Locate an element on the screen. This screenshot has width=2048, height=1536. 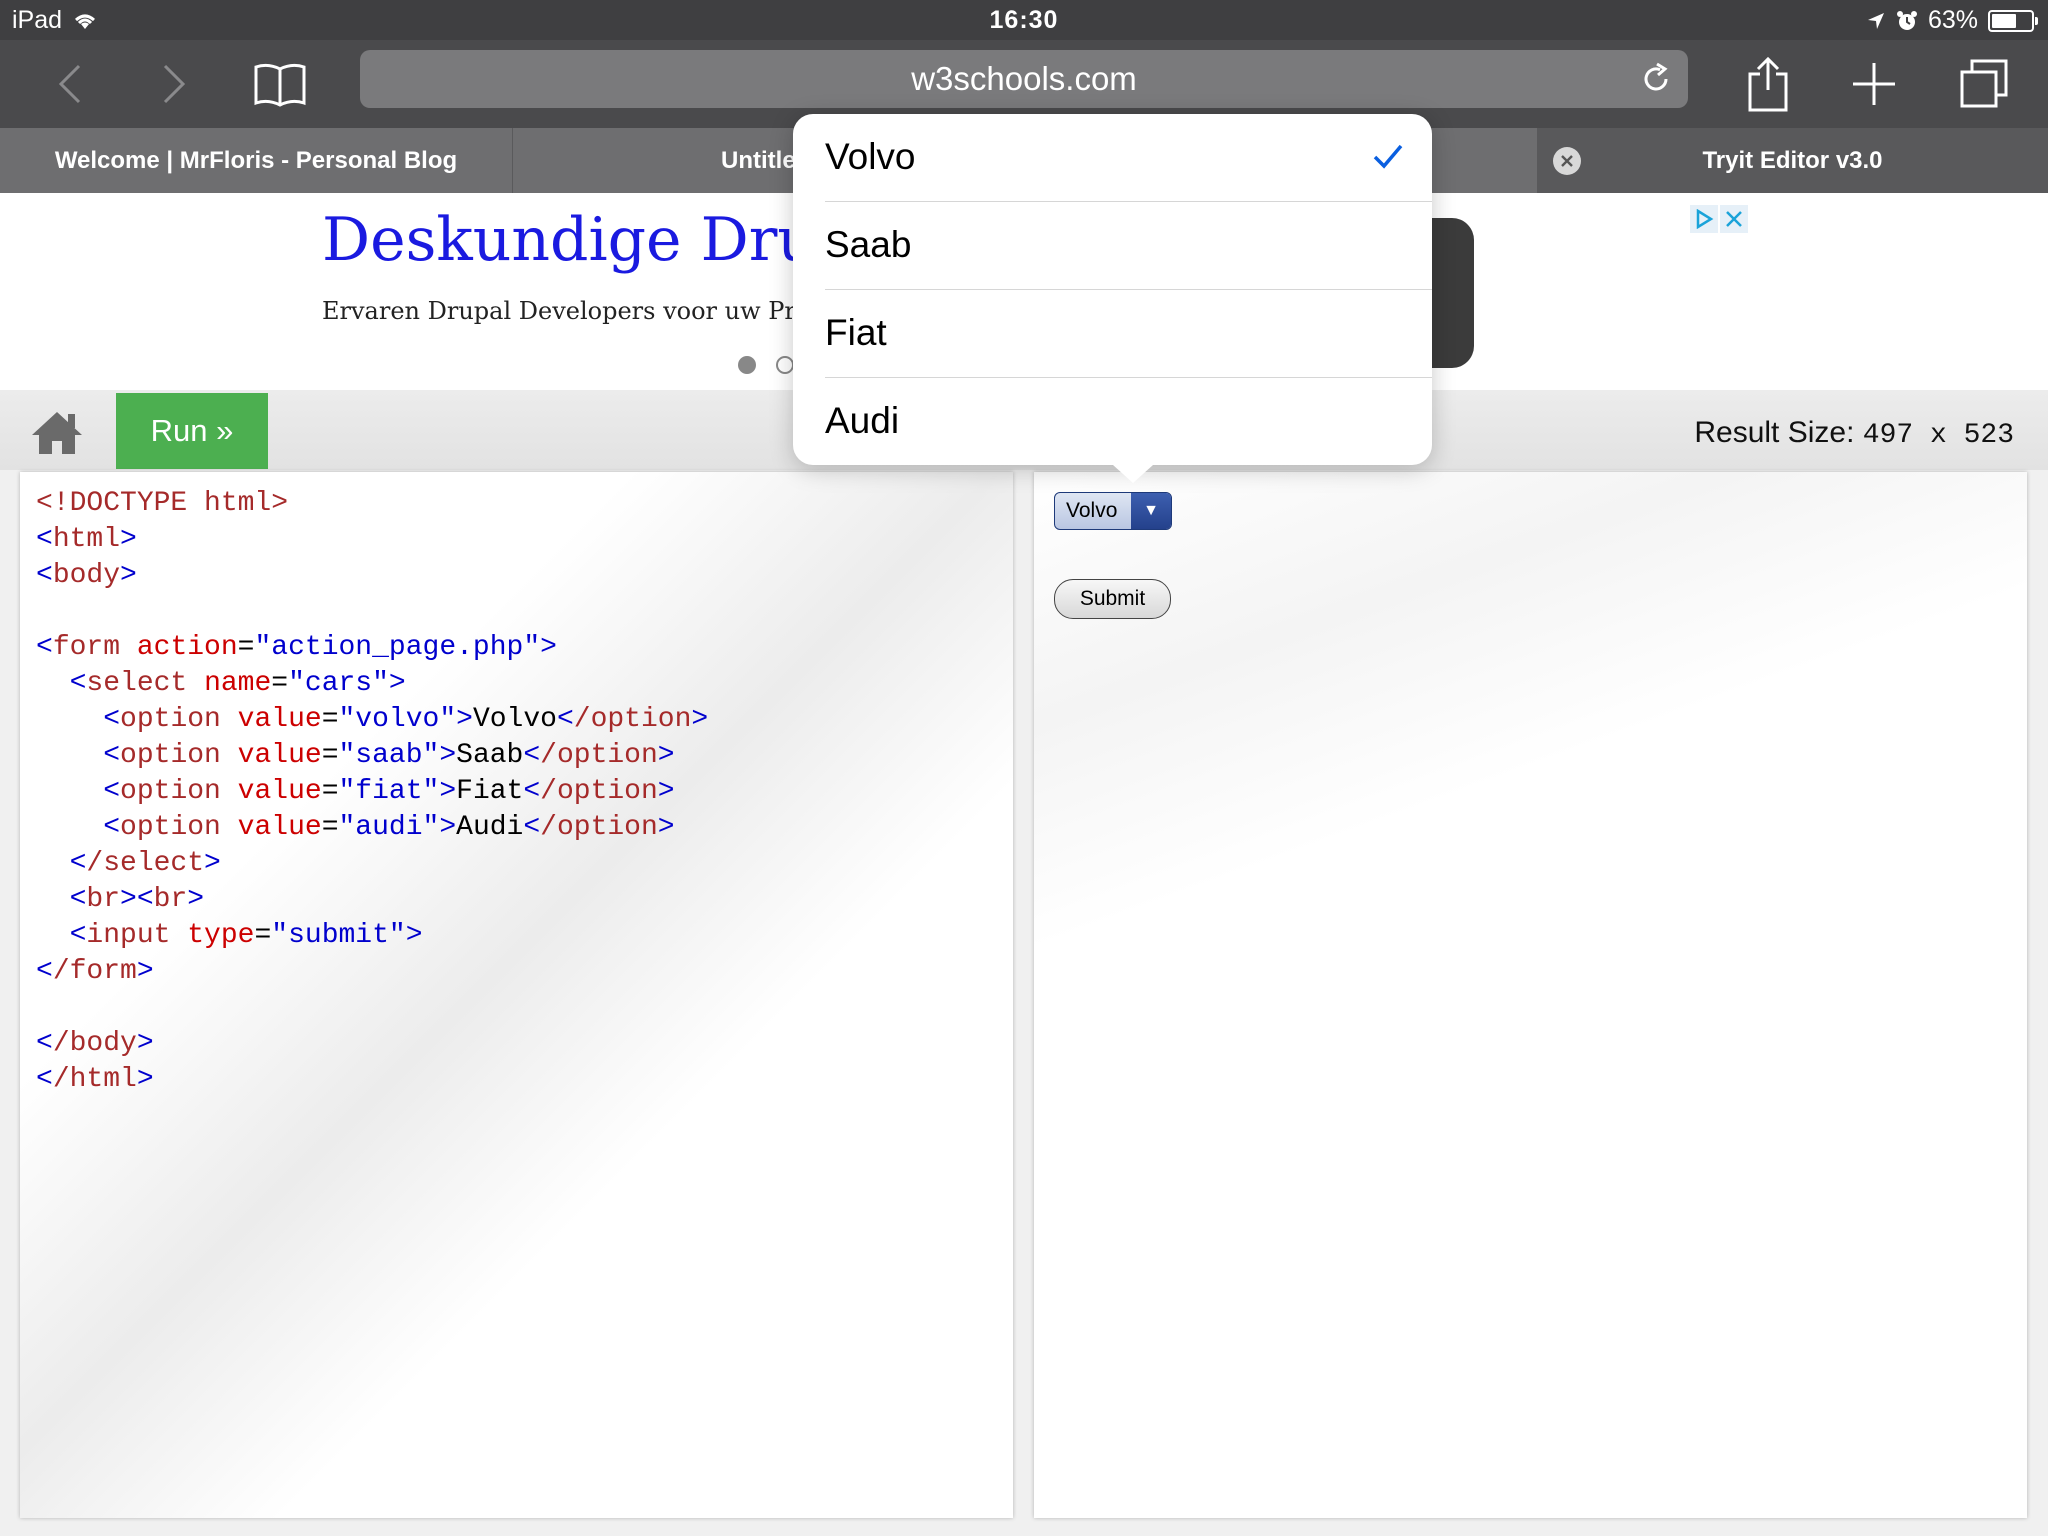
result-size-label: Result Size: is located at coordinates (1774, 432).